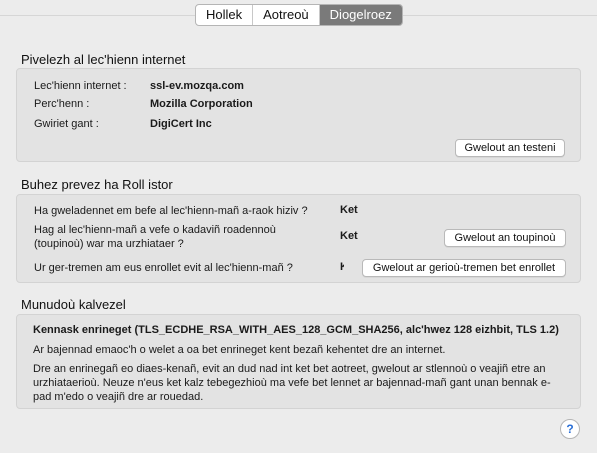 The image size is (597, 453). I want to click on toolbar-divider-left, so click(97, 15).